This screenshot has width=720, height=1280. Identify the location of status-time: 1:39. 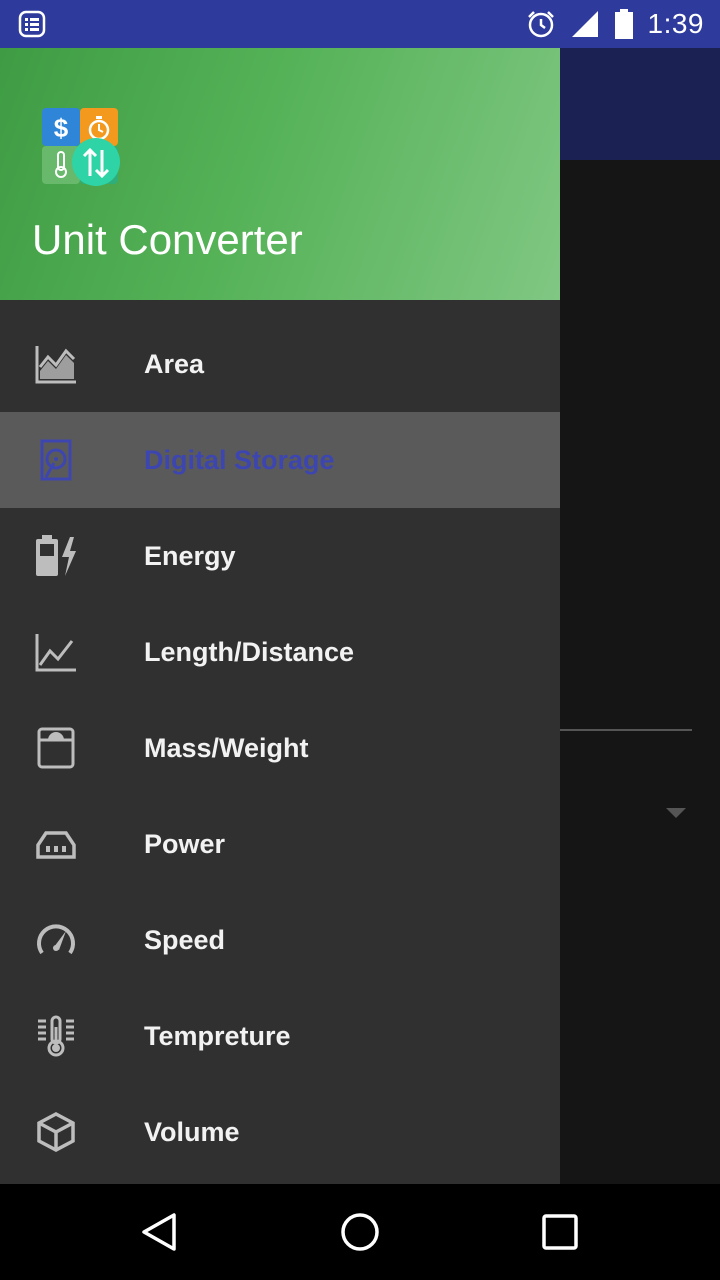
(675, 23).